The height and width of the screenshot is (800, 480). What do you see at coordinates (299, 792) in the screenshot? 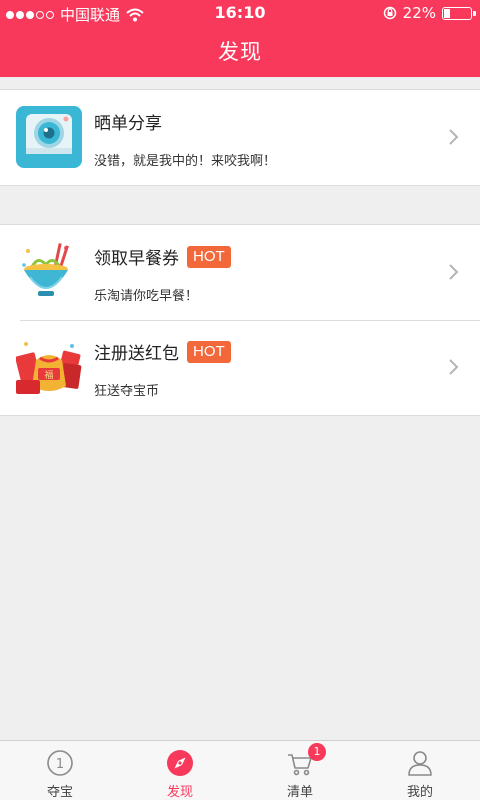
I see `tab-label: 清单` at bounding box center [299, 792].